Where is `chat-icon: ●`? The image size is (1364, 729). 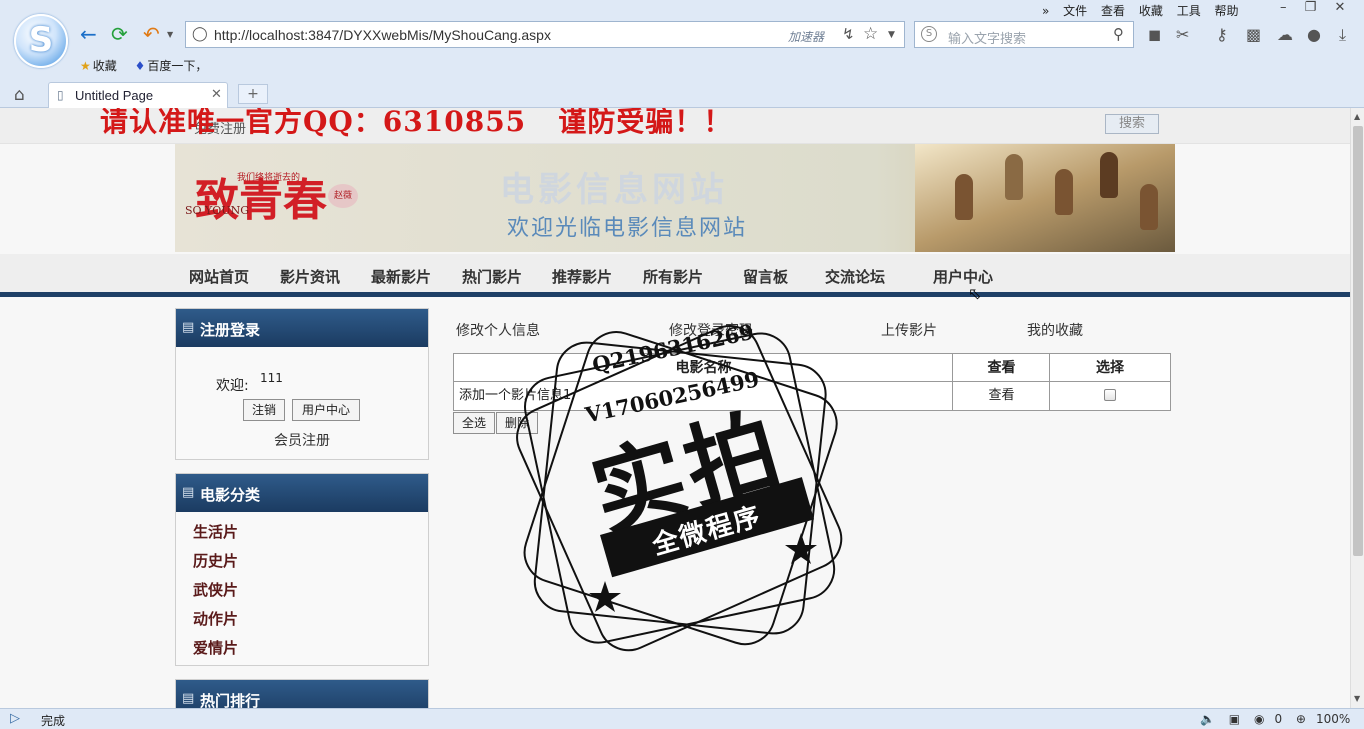 chat-icon: ● is located at coordinates (1314, 34).